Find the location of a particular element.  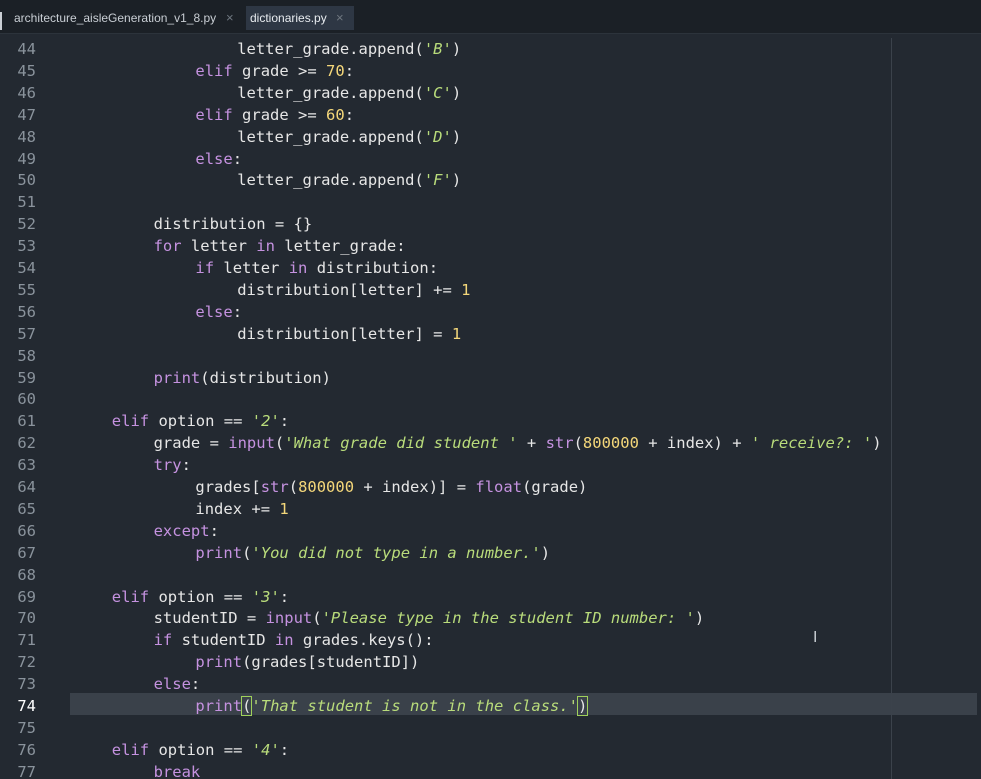

line-number: 44 is located at coordinates (26, 49).